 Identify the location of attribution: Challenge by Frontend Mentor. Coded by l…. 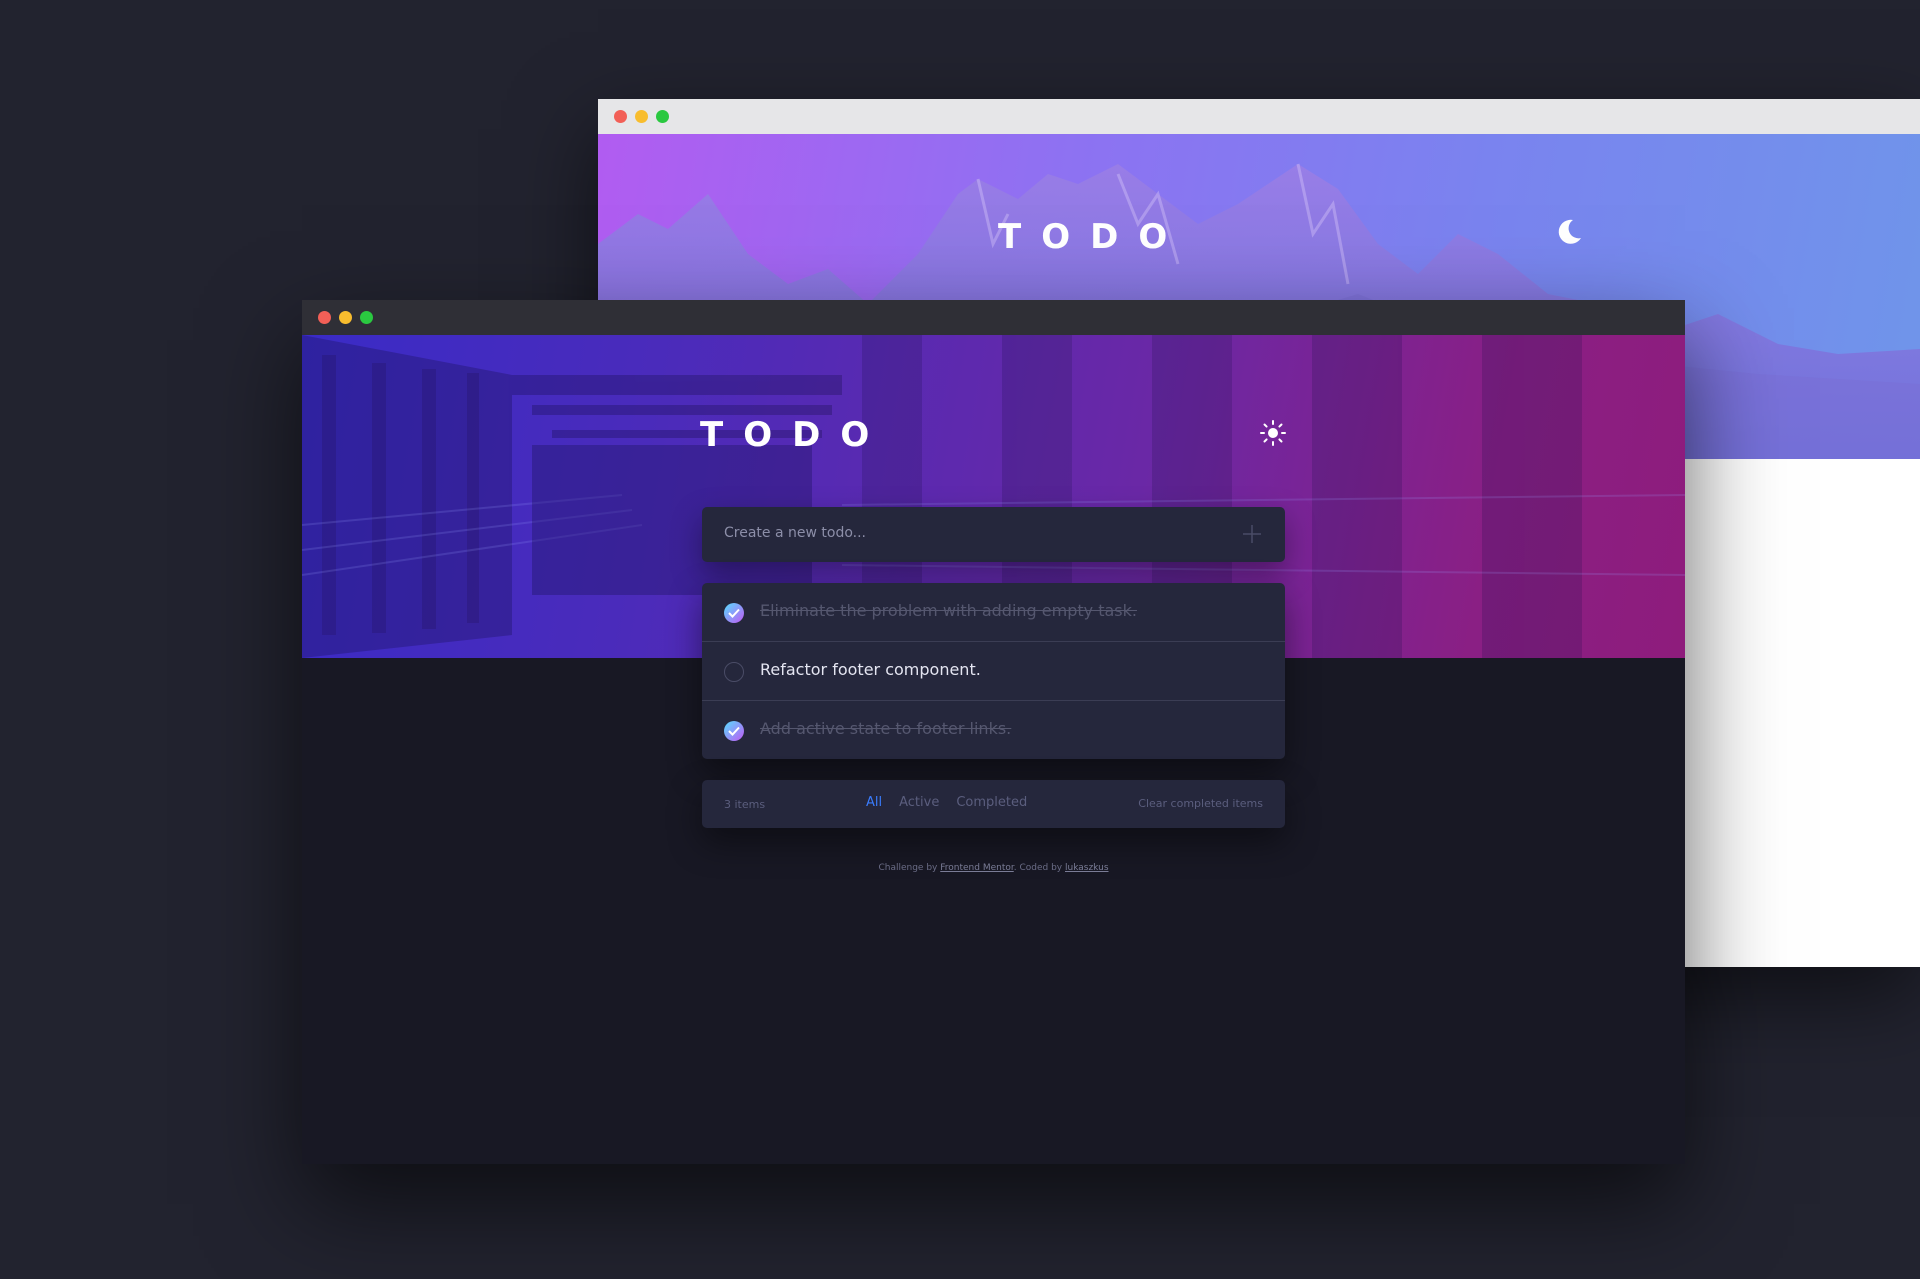
(993, 868).